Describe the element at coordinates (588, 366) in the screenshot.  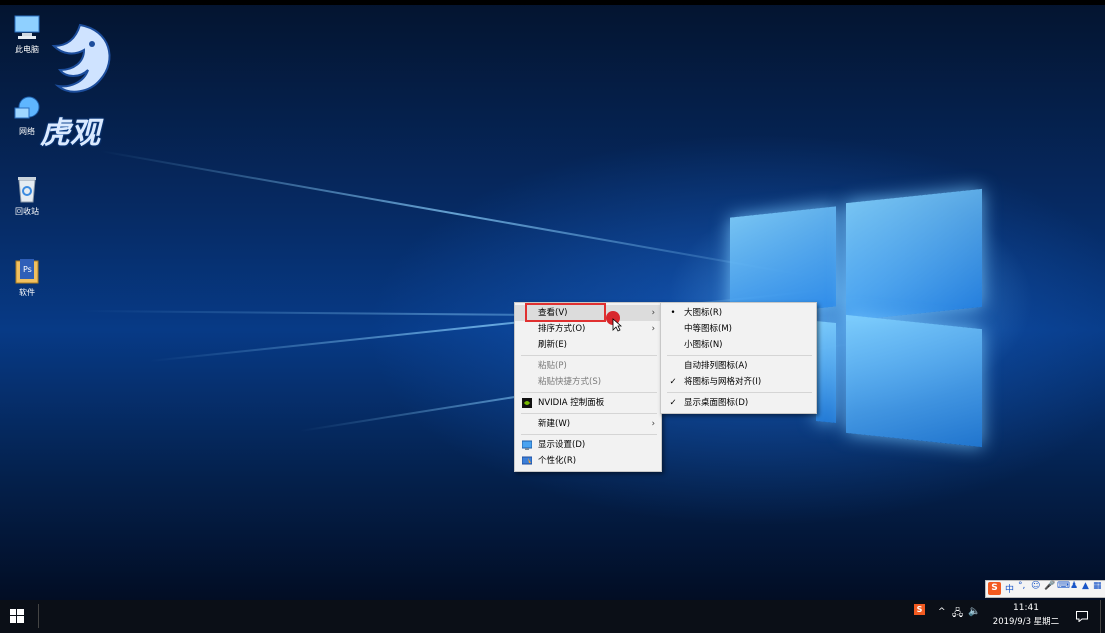
I see `menu-item-paste: 粘贴(P)` at that location.